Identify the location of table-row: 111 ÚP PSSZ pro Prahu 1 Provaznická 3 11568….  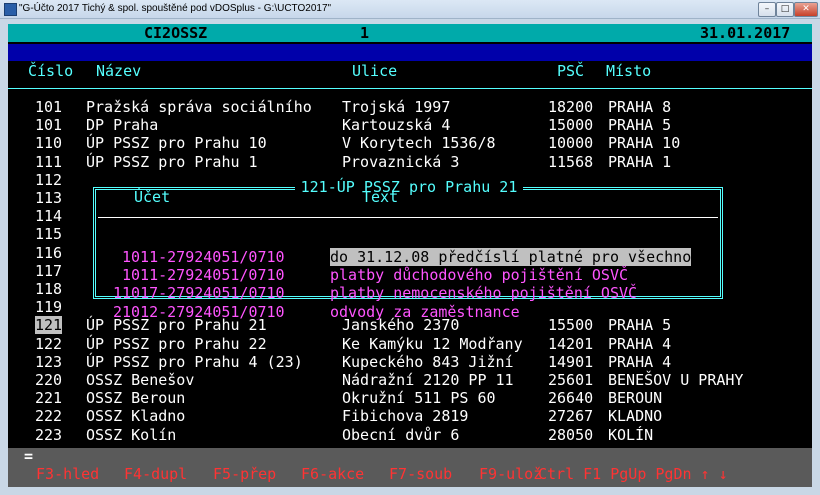
(410, 162).